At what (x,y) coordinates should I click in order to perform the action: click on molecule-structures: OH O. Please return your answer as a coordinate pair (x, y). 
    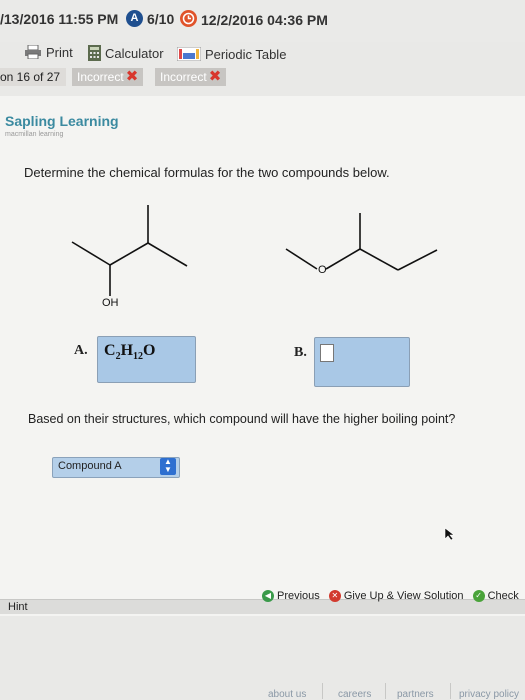
    Looking at the image, I should click on (254, 257).